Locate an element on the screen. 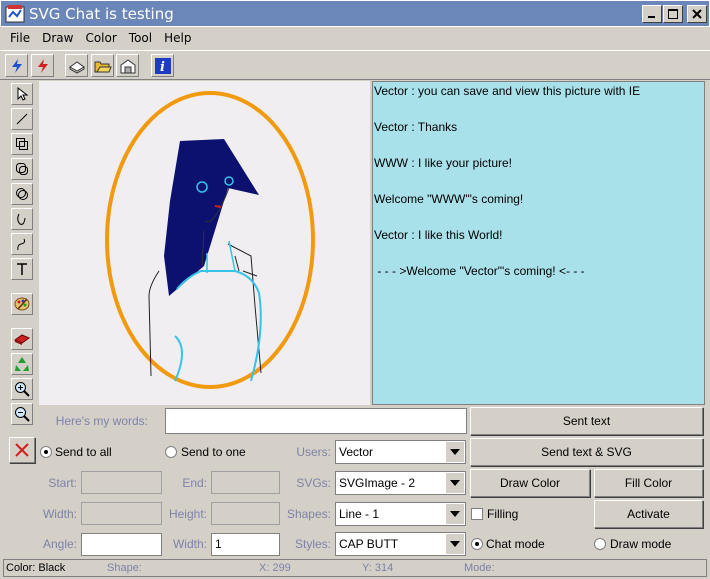 The image size is (710, 579). new-button is located at coordinates (76, 65).